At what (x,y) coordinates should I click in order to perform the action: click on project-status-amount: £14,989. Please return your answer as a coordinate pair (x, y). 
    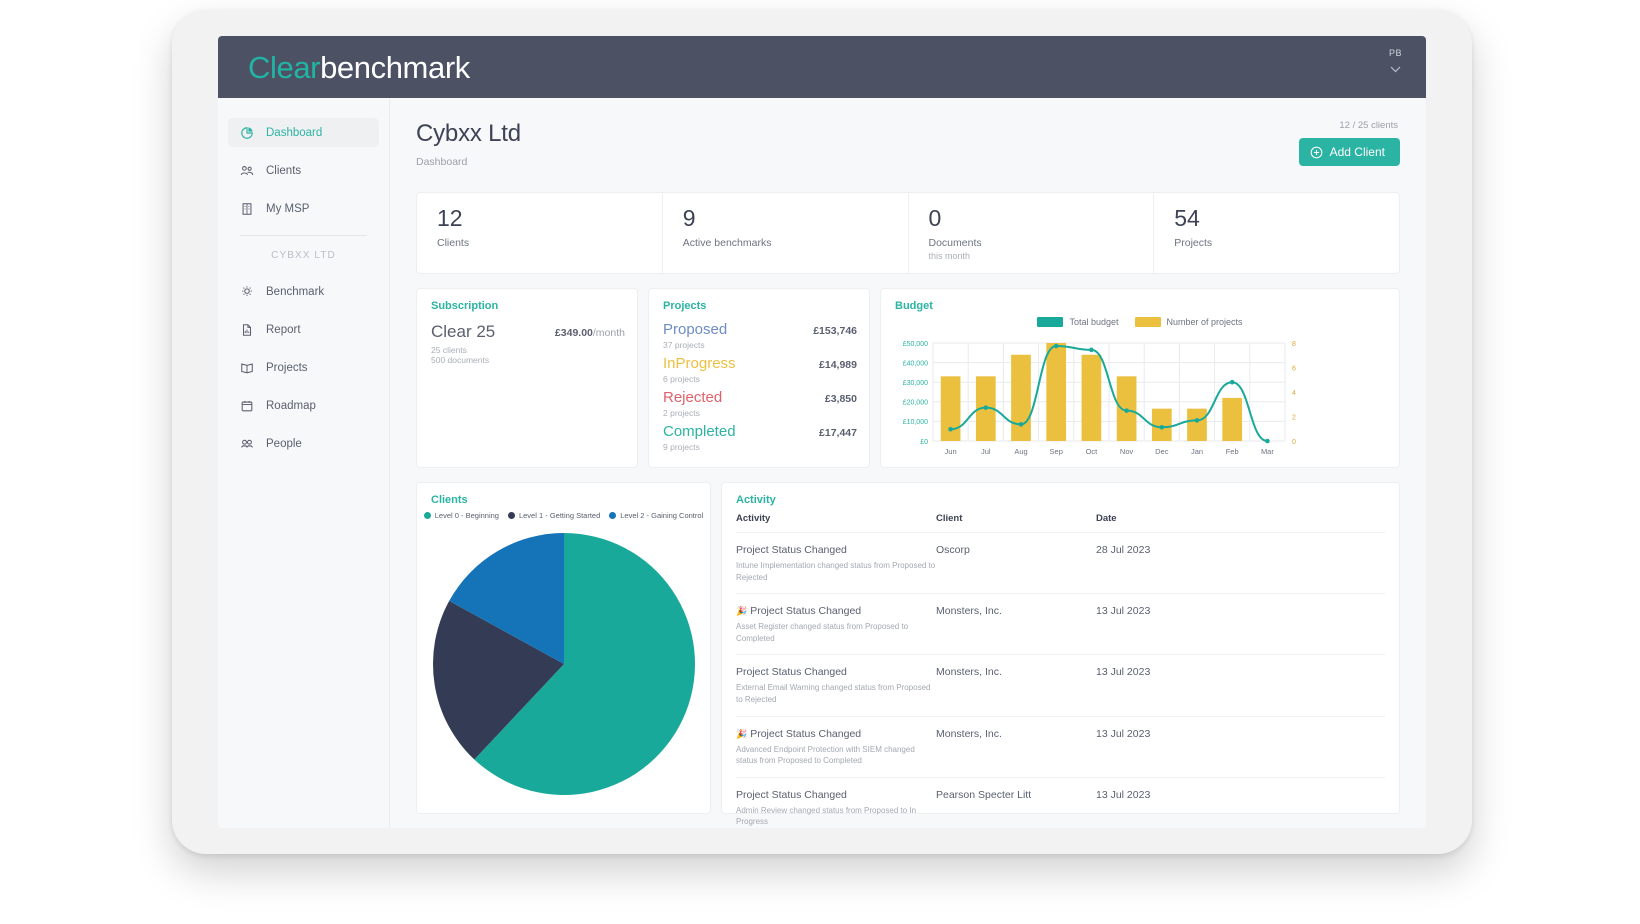
    Looking at the image, I should click on (838, 365).